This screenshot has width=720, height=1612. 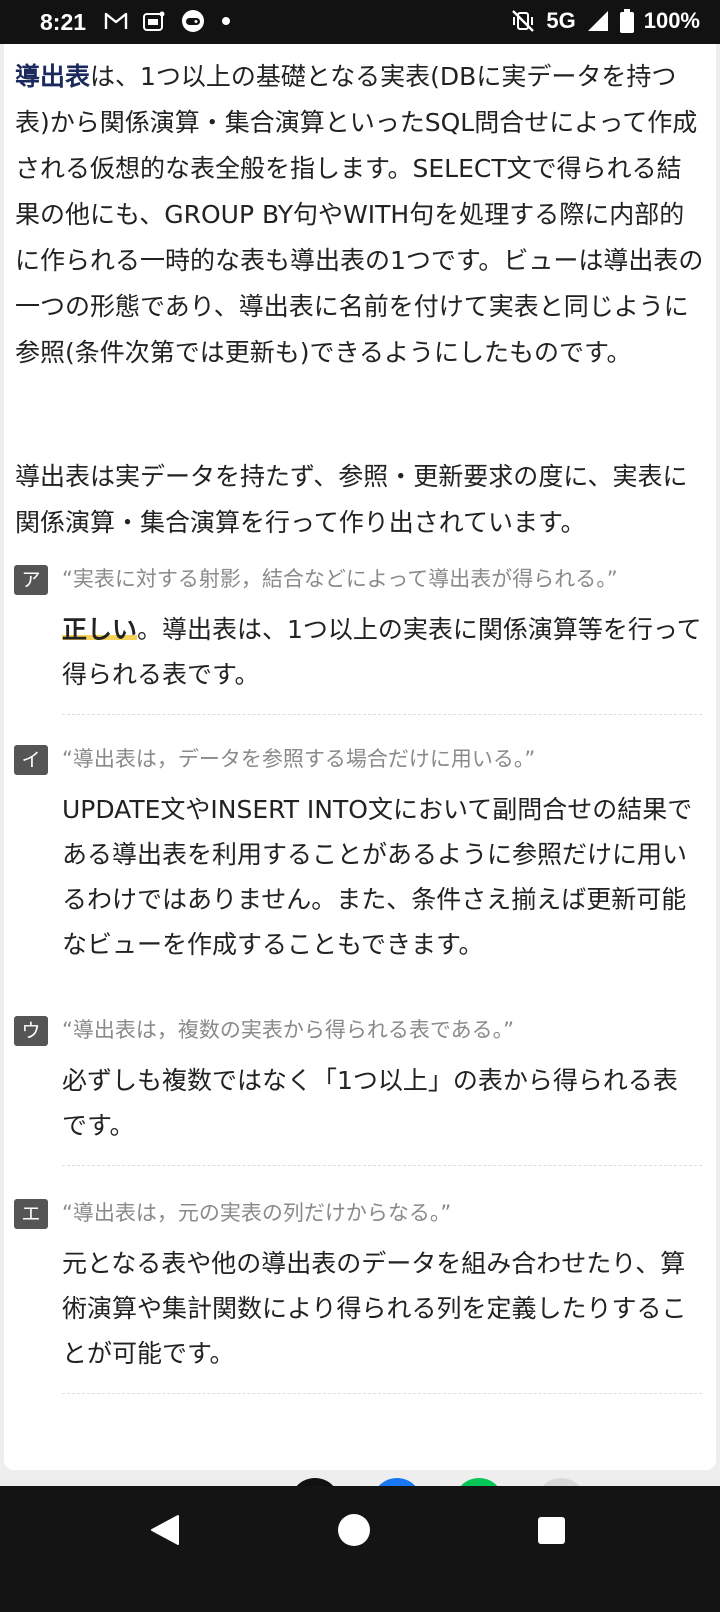 What do you see at coordinates (340, 579) in the screenshot?
I see `choice-question: “実表に対する射影，結合などによって導出表が得られる。”` at bounding box center [340, 579].